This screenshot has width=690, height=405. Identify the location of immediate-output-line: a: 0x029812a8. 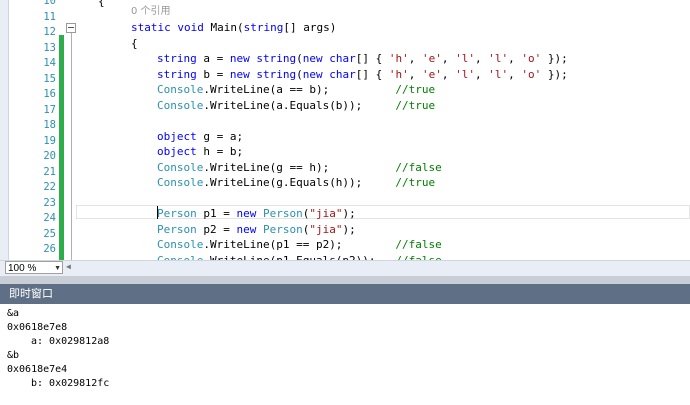
(70, 341).